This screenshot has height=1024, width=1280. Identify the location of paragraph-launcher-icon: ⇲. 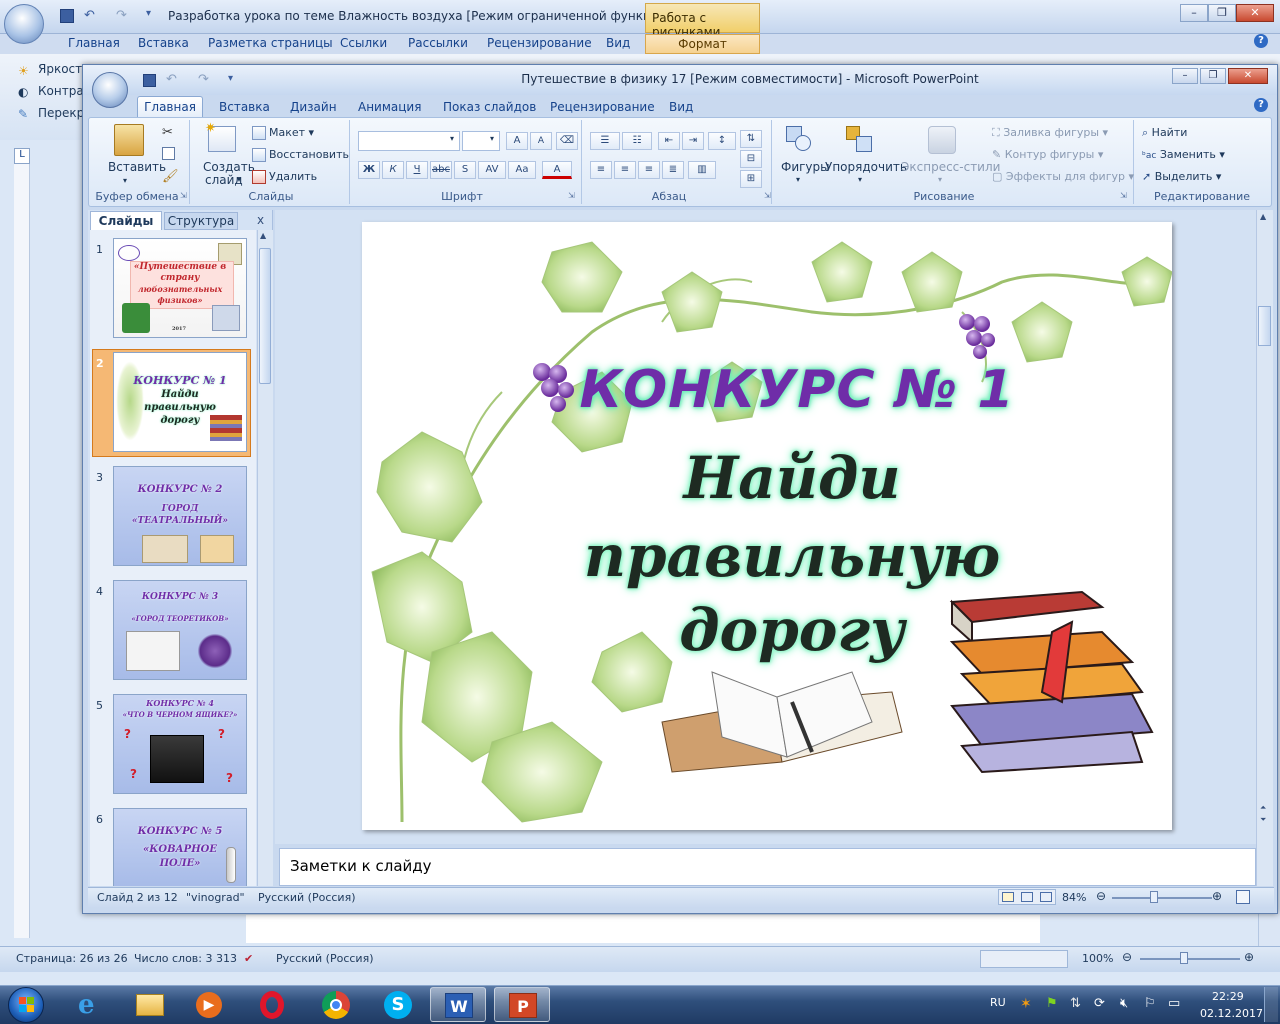
(767, 195).